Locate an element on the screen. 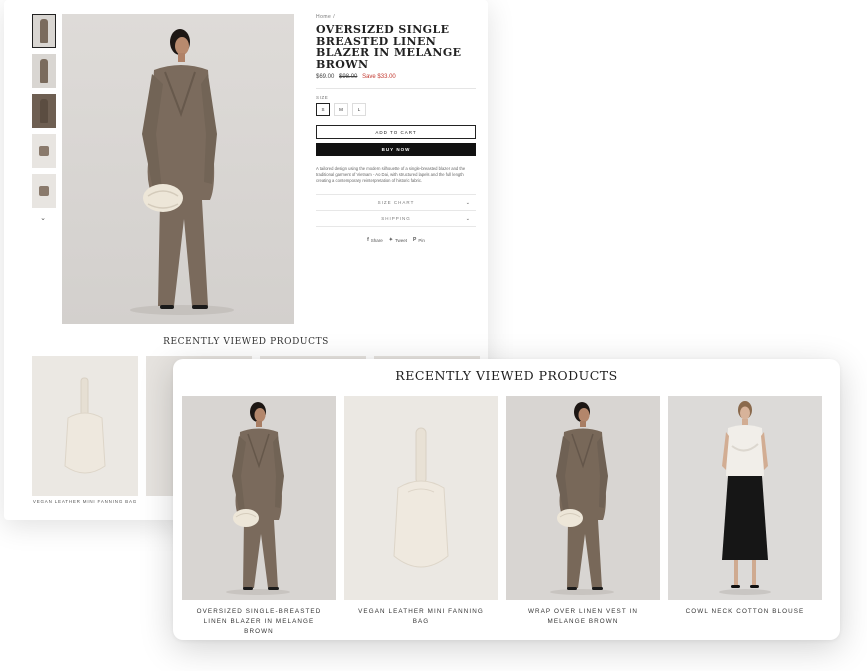 The image size is (867, 671). save-badge: Save $33.00 is located at coordinates (379, 77).